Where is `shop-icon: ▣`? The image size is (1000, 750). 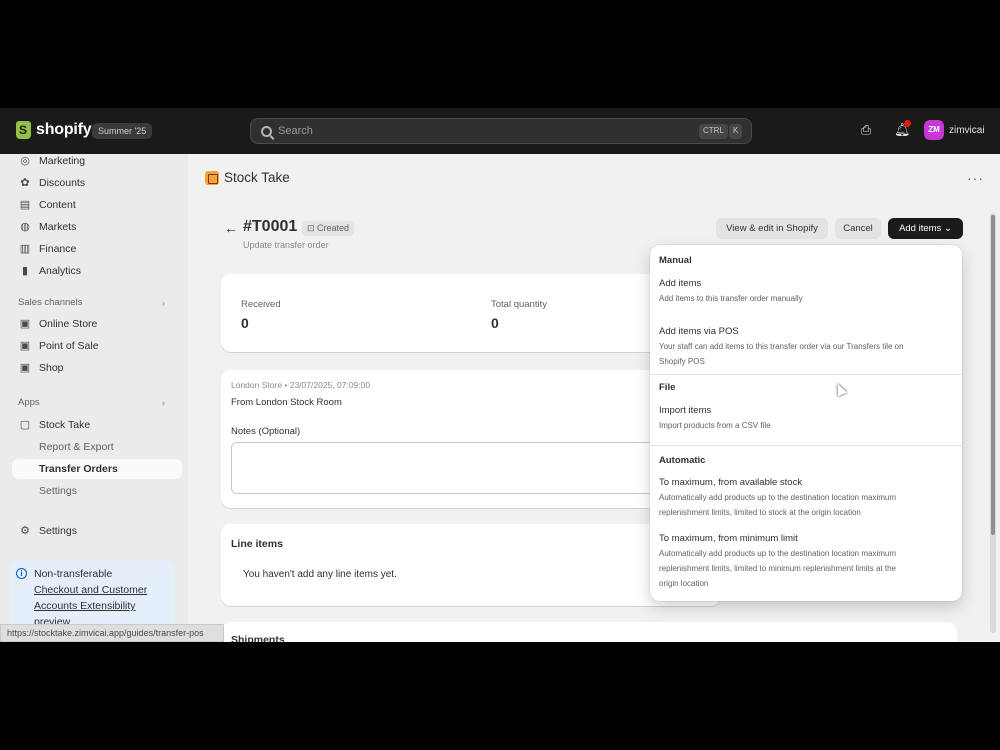
shop-icon: ▣ is located at coordinates (25, 368).